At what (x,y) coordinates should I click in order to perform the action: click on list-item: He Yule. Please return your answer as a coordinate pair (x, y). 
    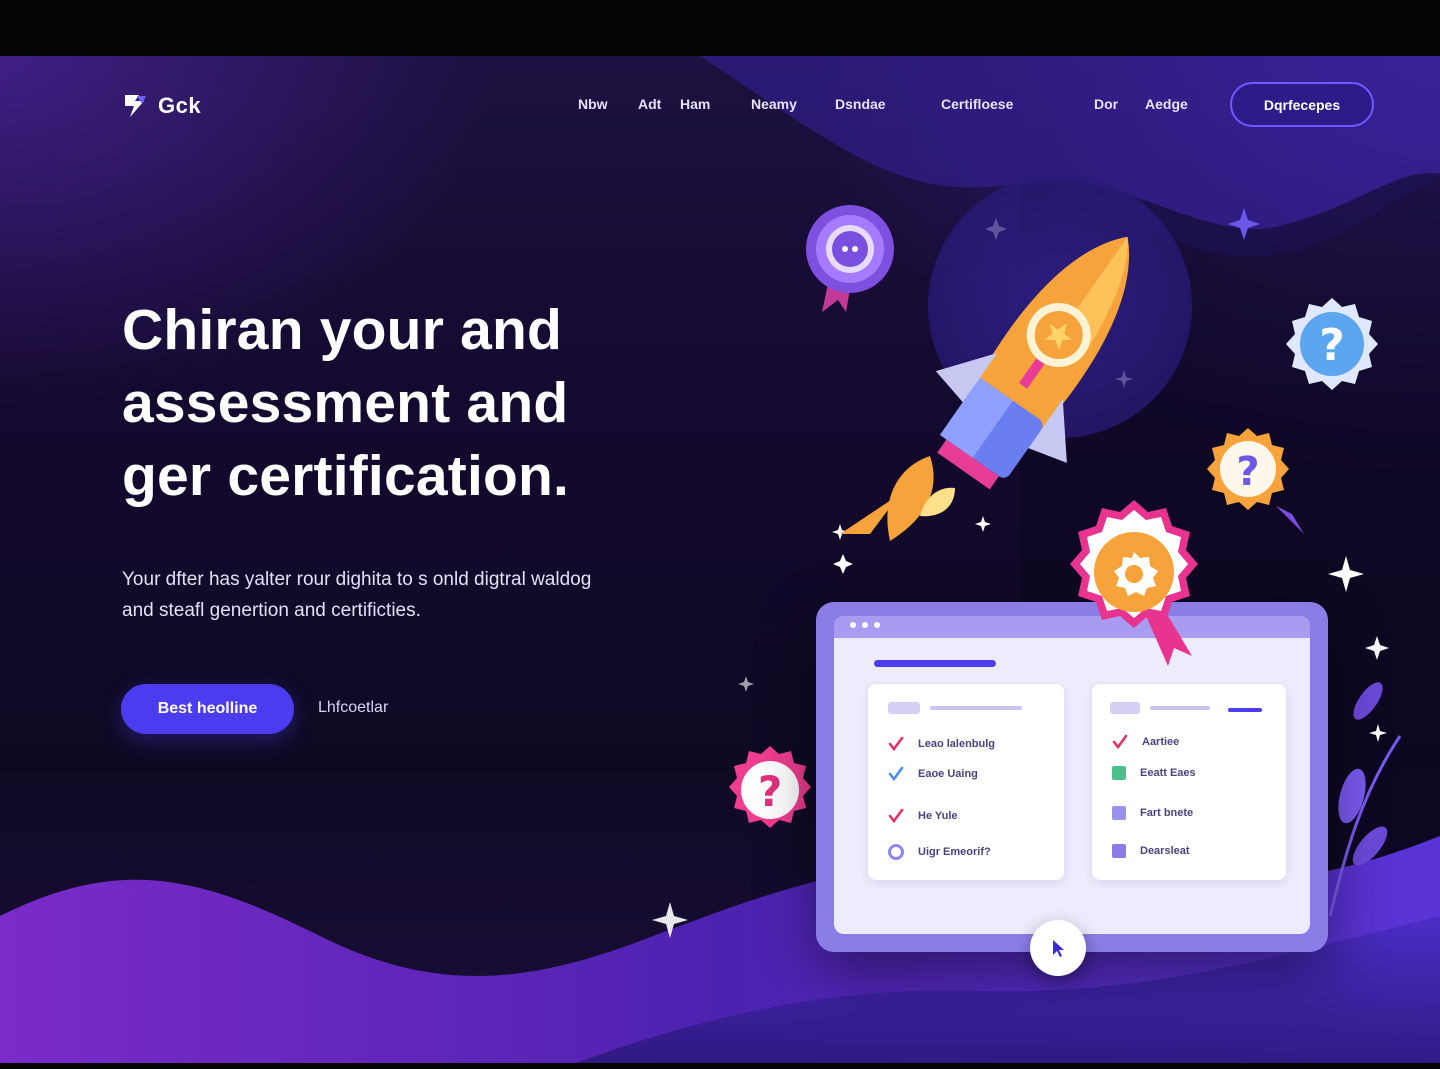
    Looking at the image, I should click on (923, 816).